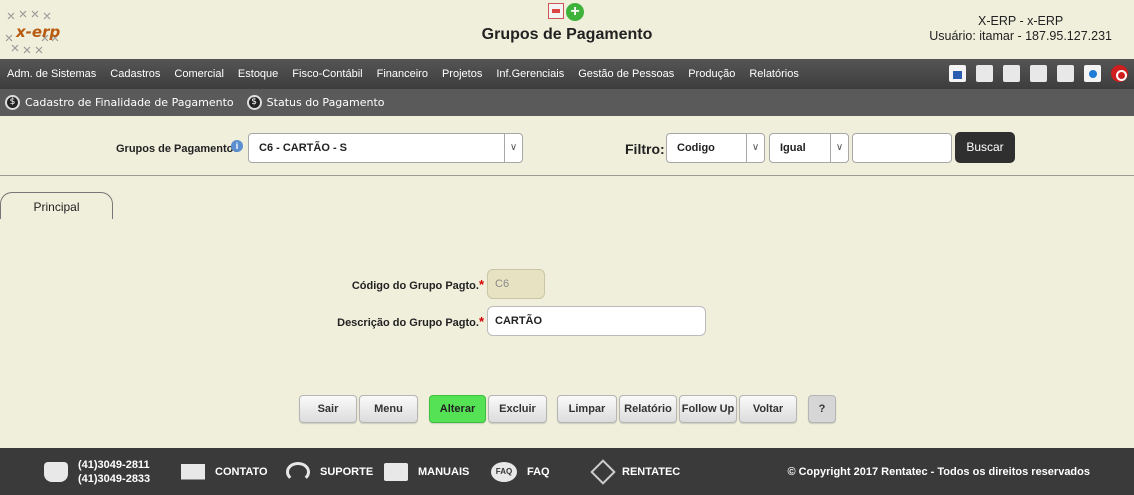 The width and height of the screenshot is (1134, 495). I want to click on menu-item-cadastros: Cadastros, so click(135, 74).